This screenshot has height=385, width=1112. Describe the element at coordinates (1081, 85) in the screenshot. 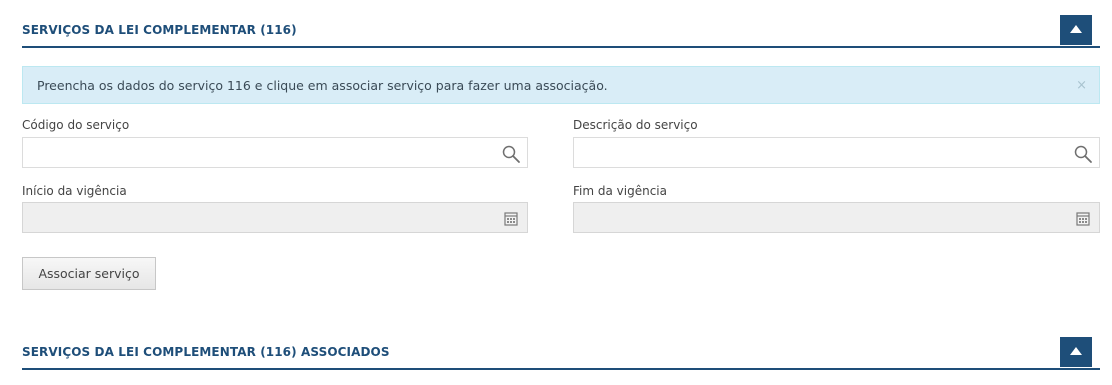

I see `close-icon: ×` at that location.